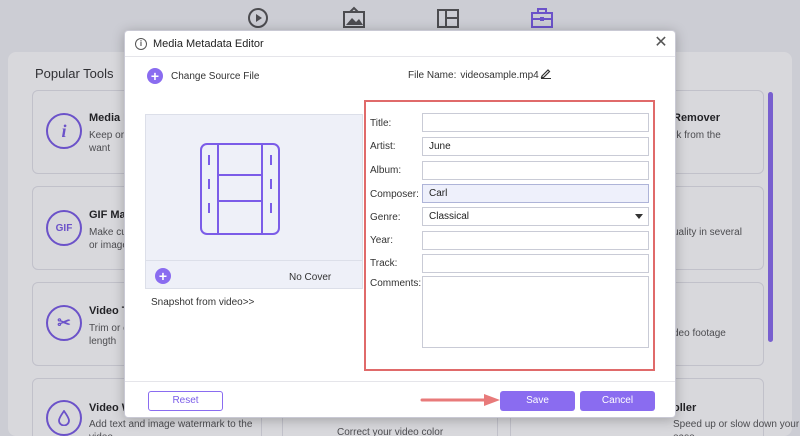 This screenshot has width=800, height=436. Describe the element at coordinates (661, 43) in the screenshot. I see `close-icon: ✕` at that location.